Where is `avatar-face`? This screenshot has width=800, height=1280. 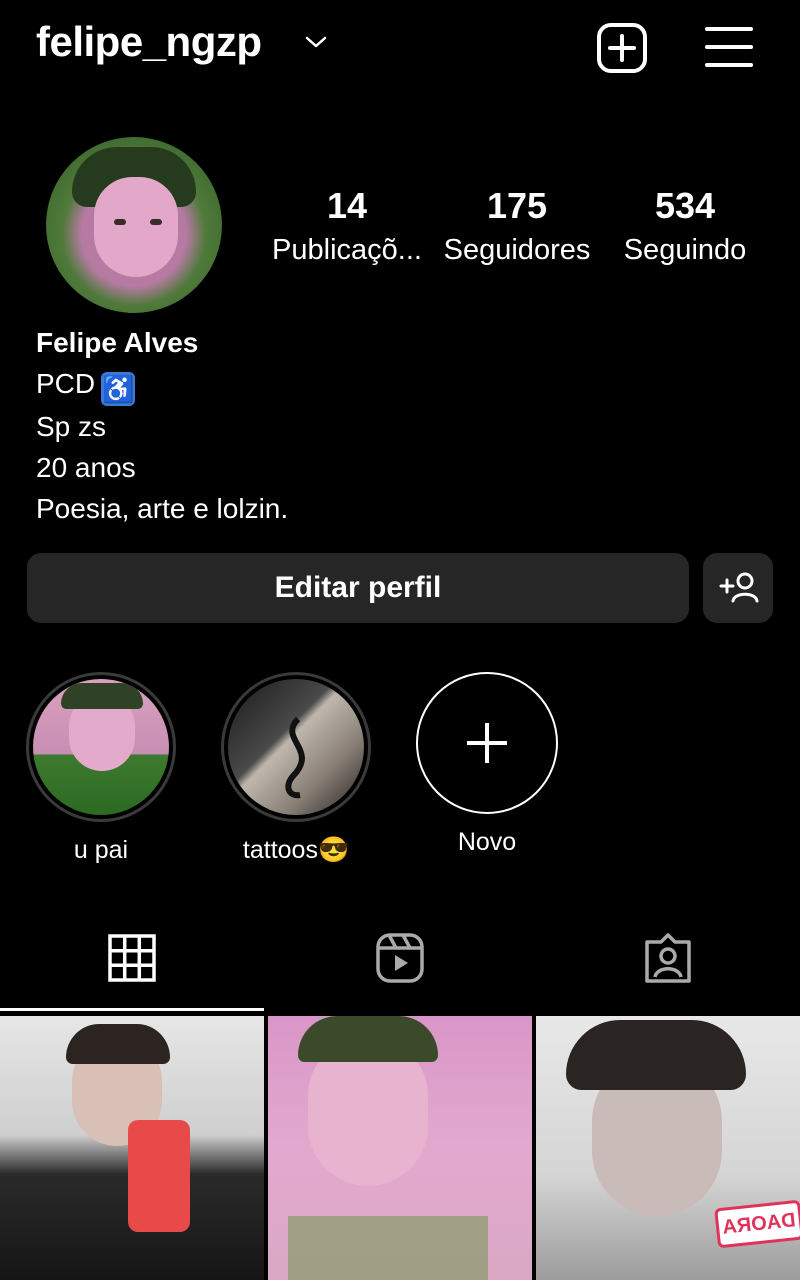
avatar-face is located at coordinates (136, 227).